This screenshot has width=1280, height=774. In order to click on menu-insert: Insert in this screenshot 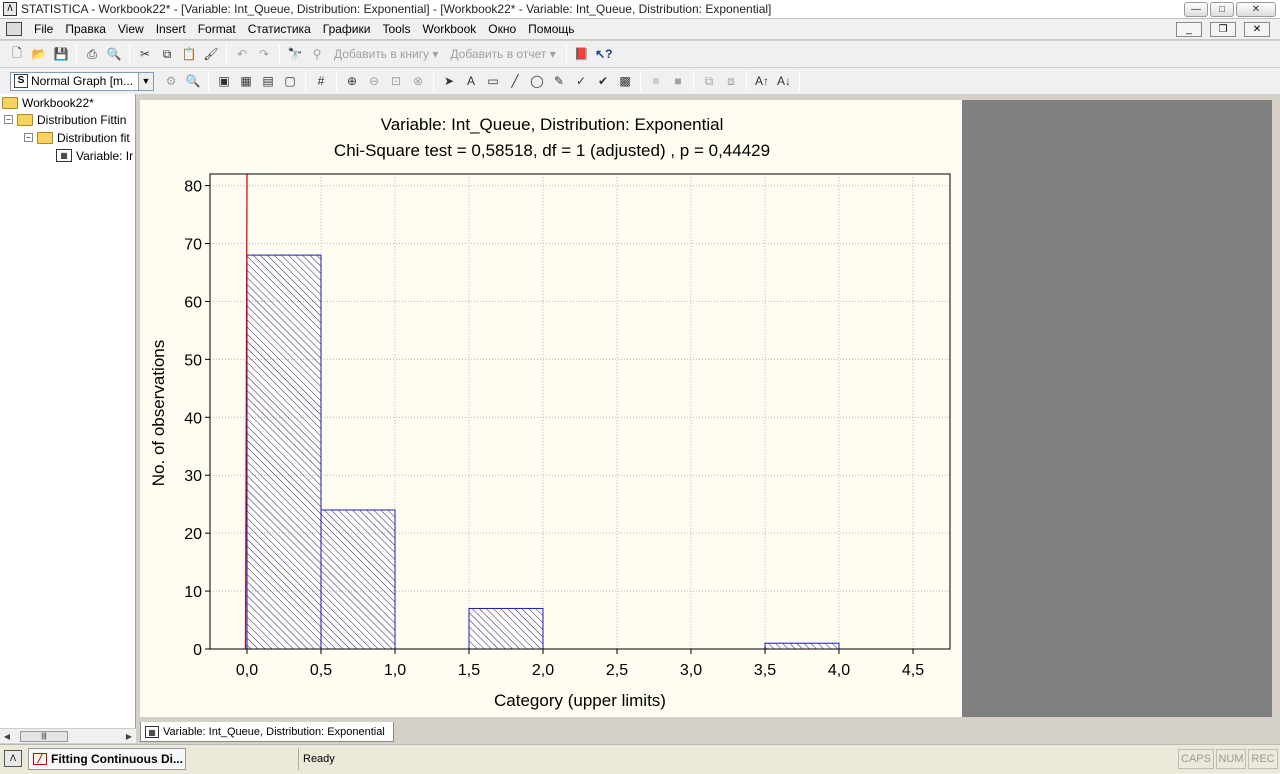, I will do `click(171, 29)`.